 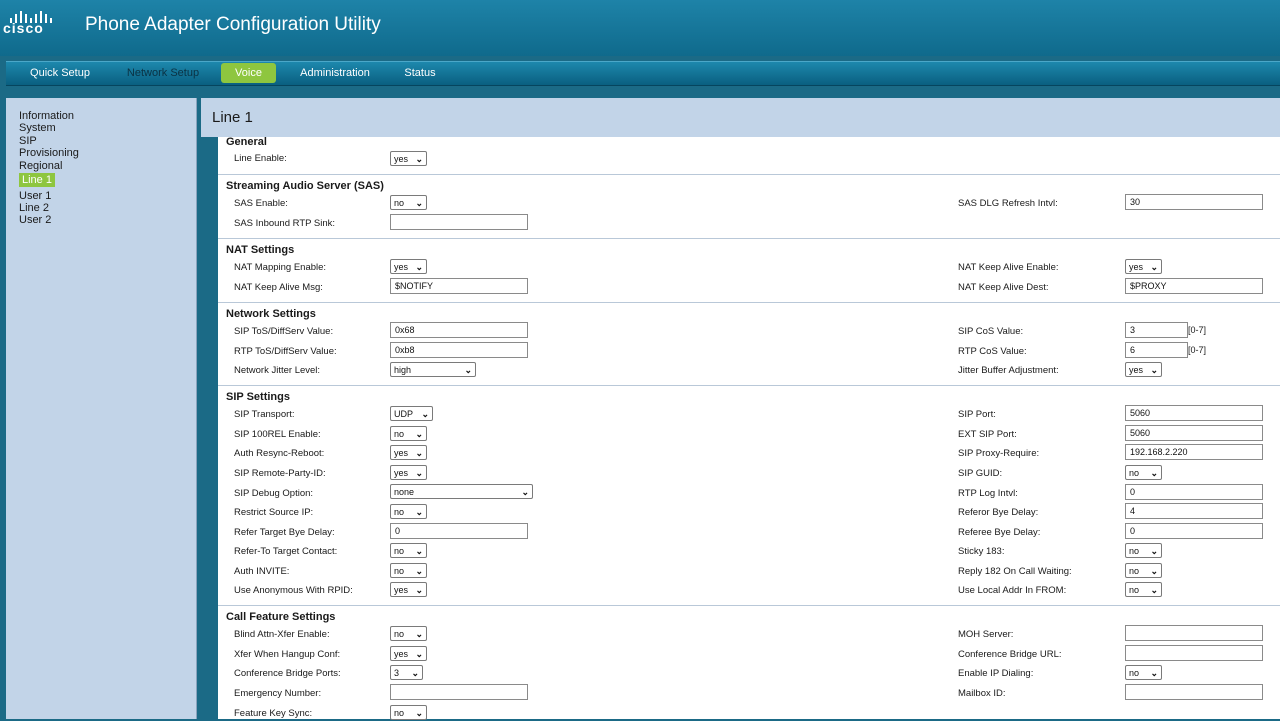 What do you see at coordinates (279, 453) in the screenshot?
I see `field-label: Auth Resync-Reboot:` at bounding box center [279, 453].